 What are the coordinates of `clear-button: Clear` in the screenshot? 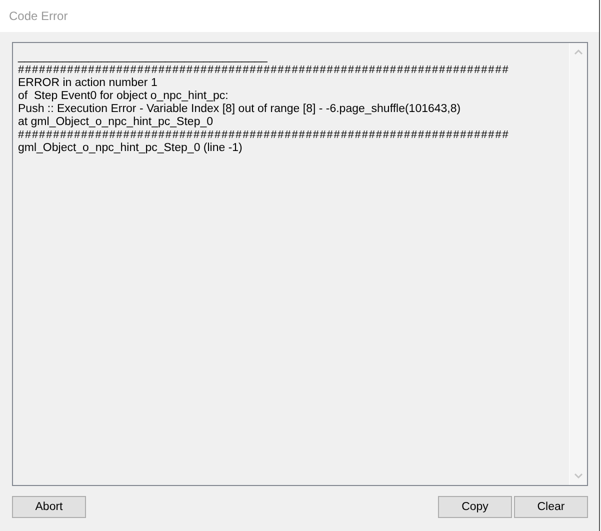 It's located at (551, 507).